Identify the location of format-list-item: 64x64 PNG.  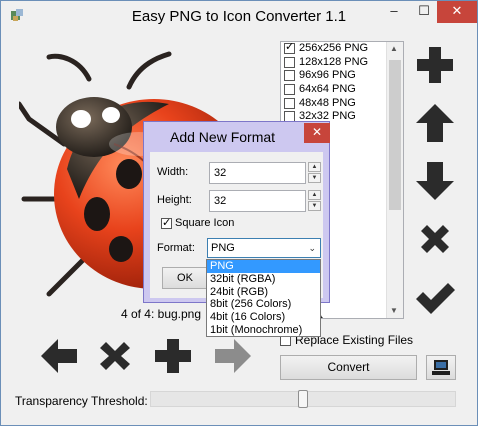
(342, 90).